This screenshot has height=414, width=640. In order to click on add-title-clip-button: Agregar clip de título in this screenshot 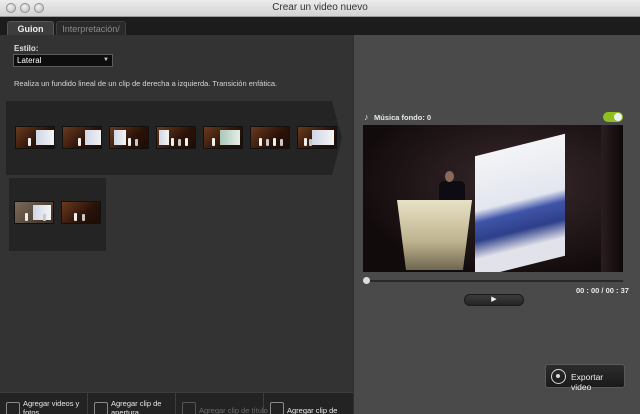, I will do `click(222, 403)`.